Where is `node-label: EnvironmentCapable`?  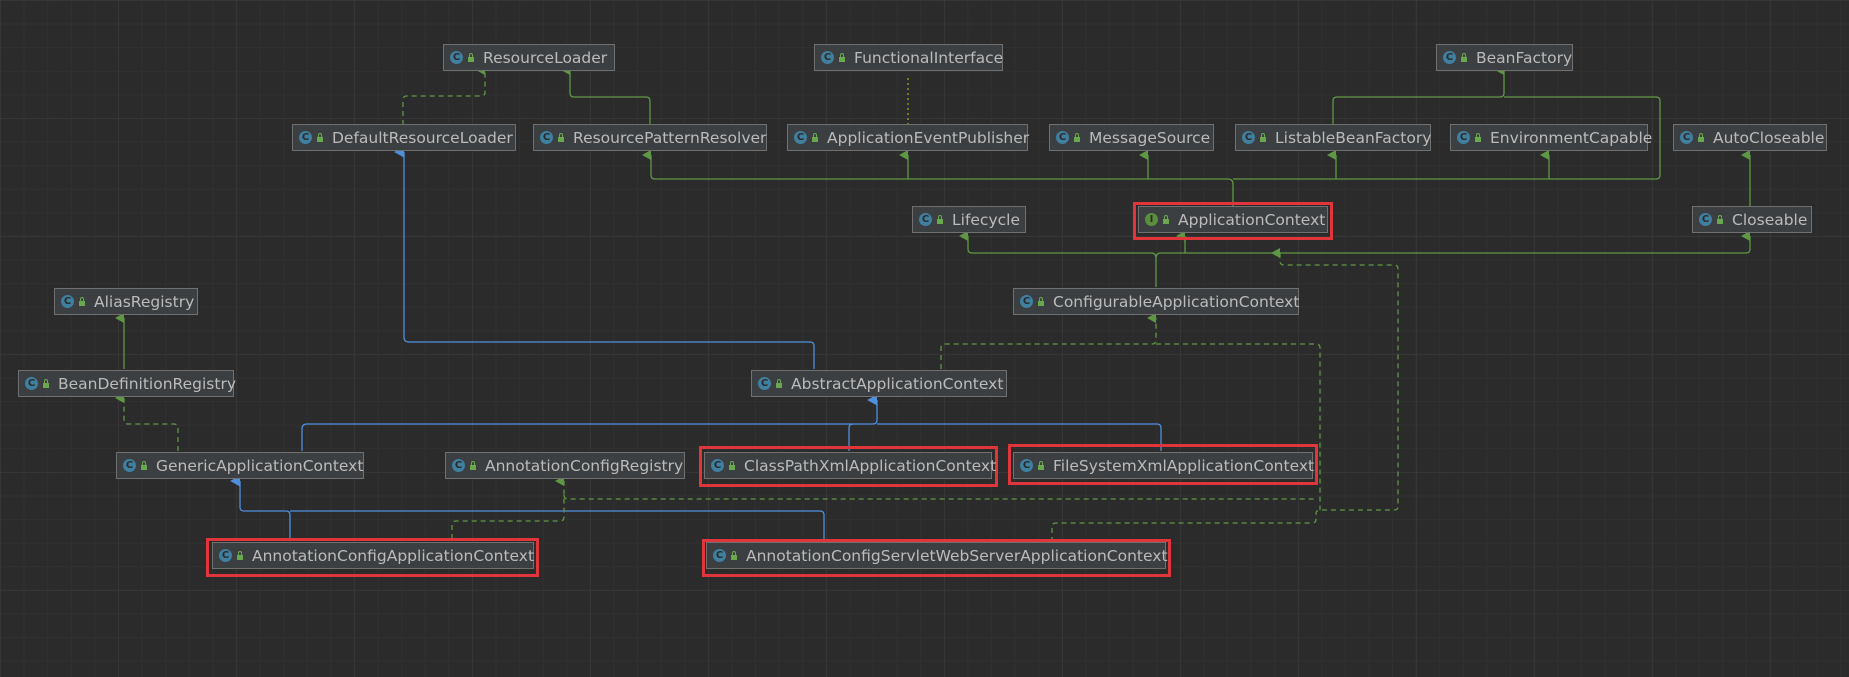
node-label: EnvironmentCapable is located at coordinates (1571, 137).